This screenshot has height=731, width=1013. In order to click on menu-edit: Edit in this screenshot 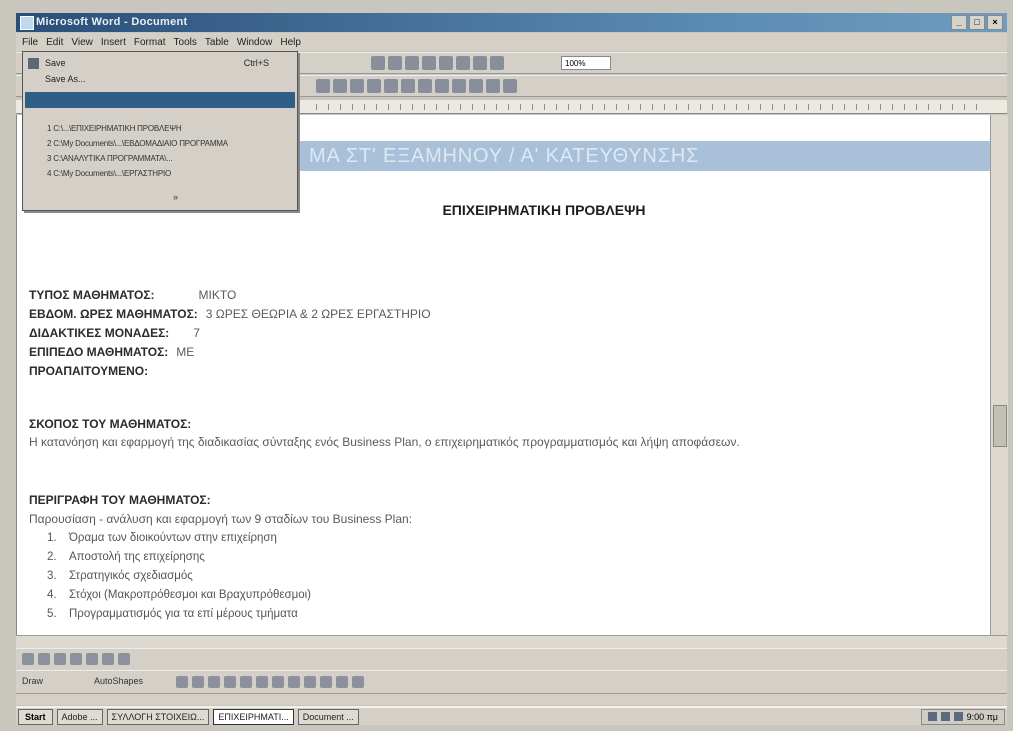, I will do `click(54, 42)`.